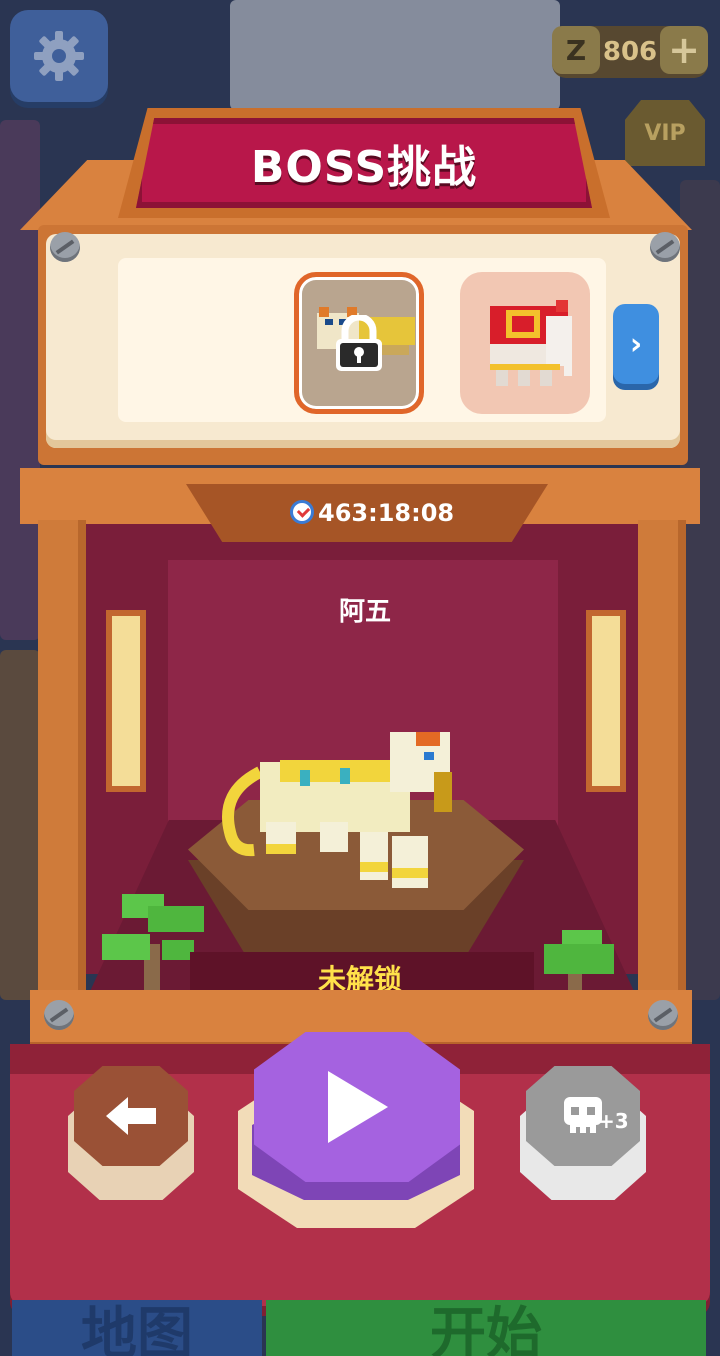 The image size is (720, 1356). What do you see at coordinates (662, 760) in the screenshot?
I see `frame-pillar-right` at bounding box center [662, 760].